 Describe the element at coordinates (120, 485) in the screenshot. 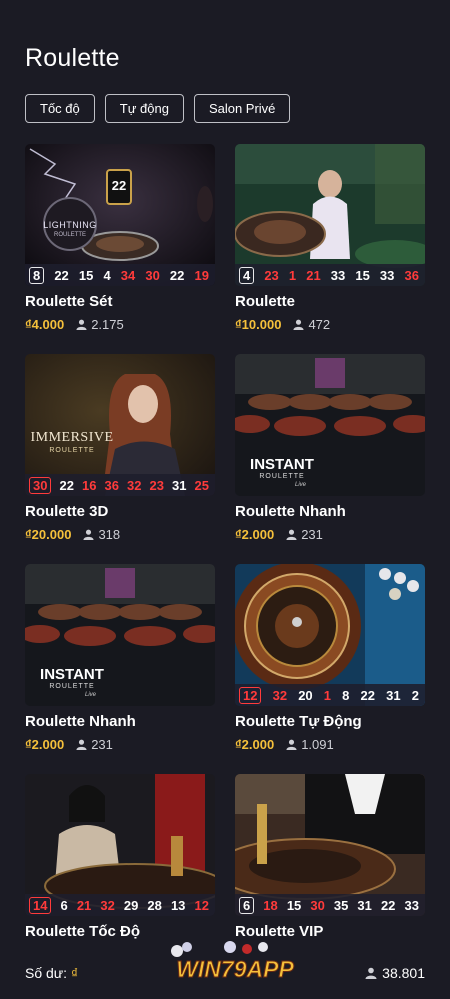

I see `recent-numbers: 30 22 16 36 32 23 31 25` at that location.